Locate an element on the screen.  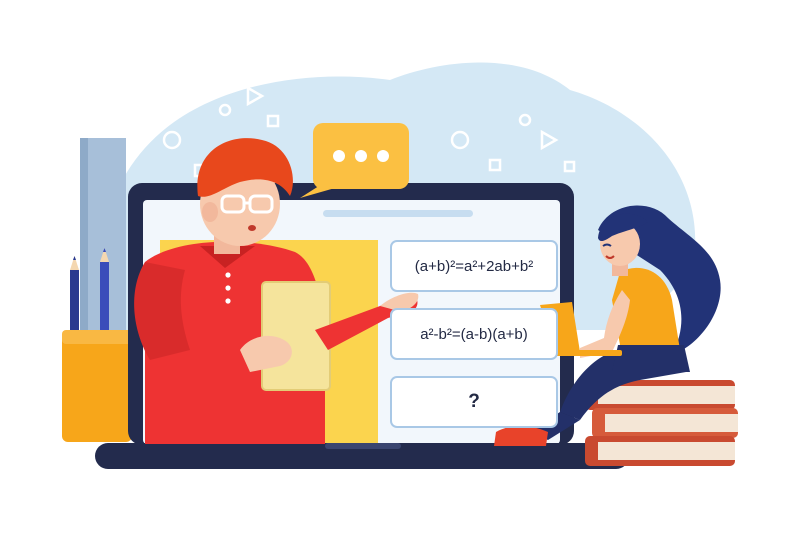
formula-card-1: (a+b)²=a²+2ab+b² is located at coordinates (474, 266).